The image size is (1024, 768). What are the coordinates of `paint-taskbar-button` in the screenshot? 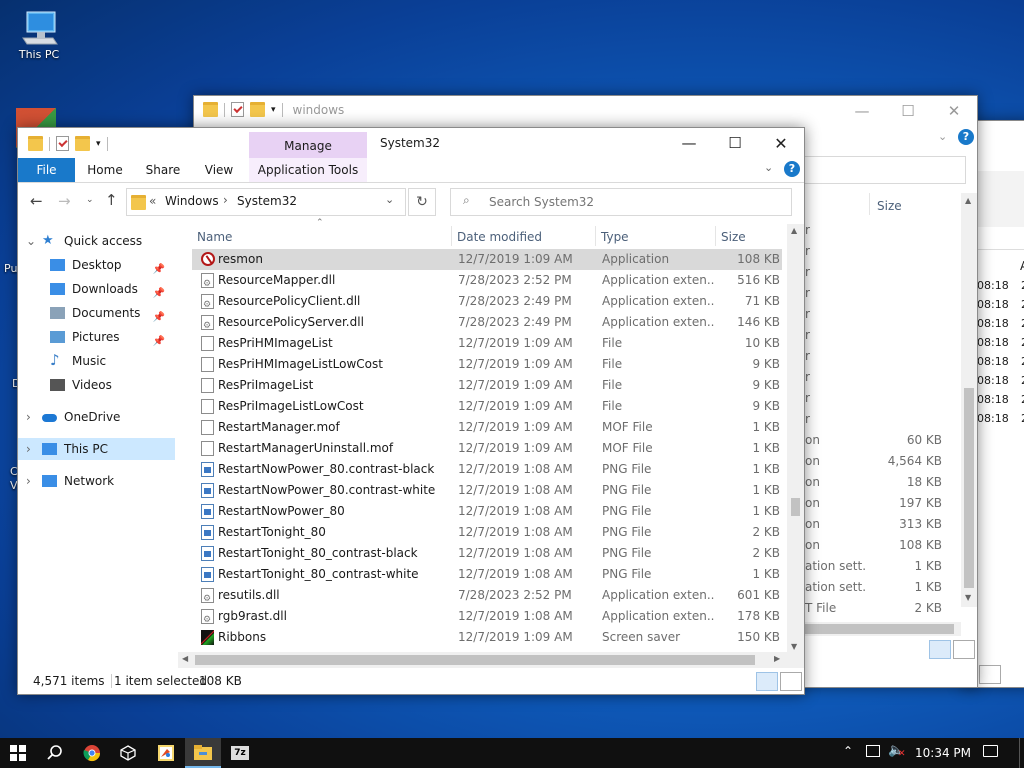 It's located at (166, 753).